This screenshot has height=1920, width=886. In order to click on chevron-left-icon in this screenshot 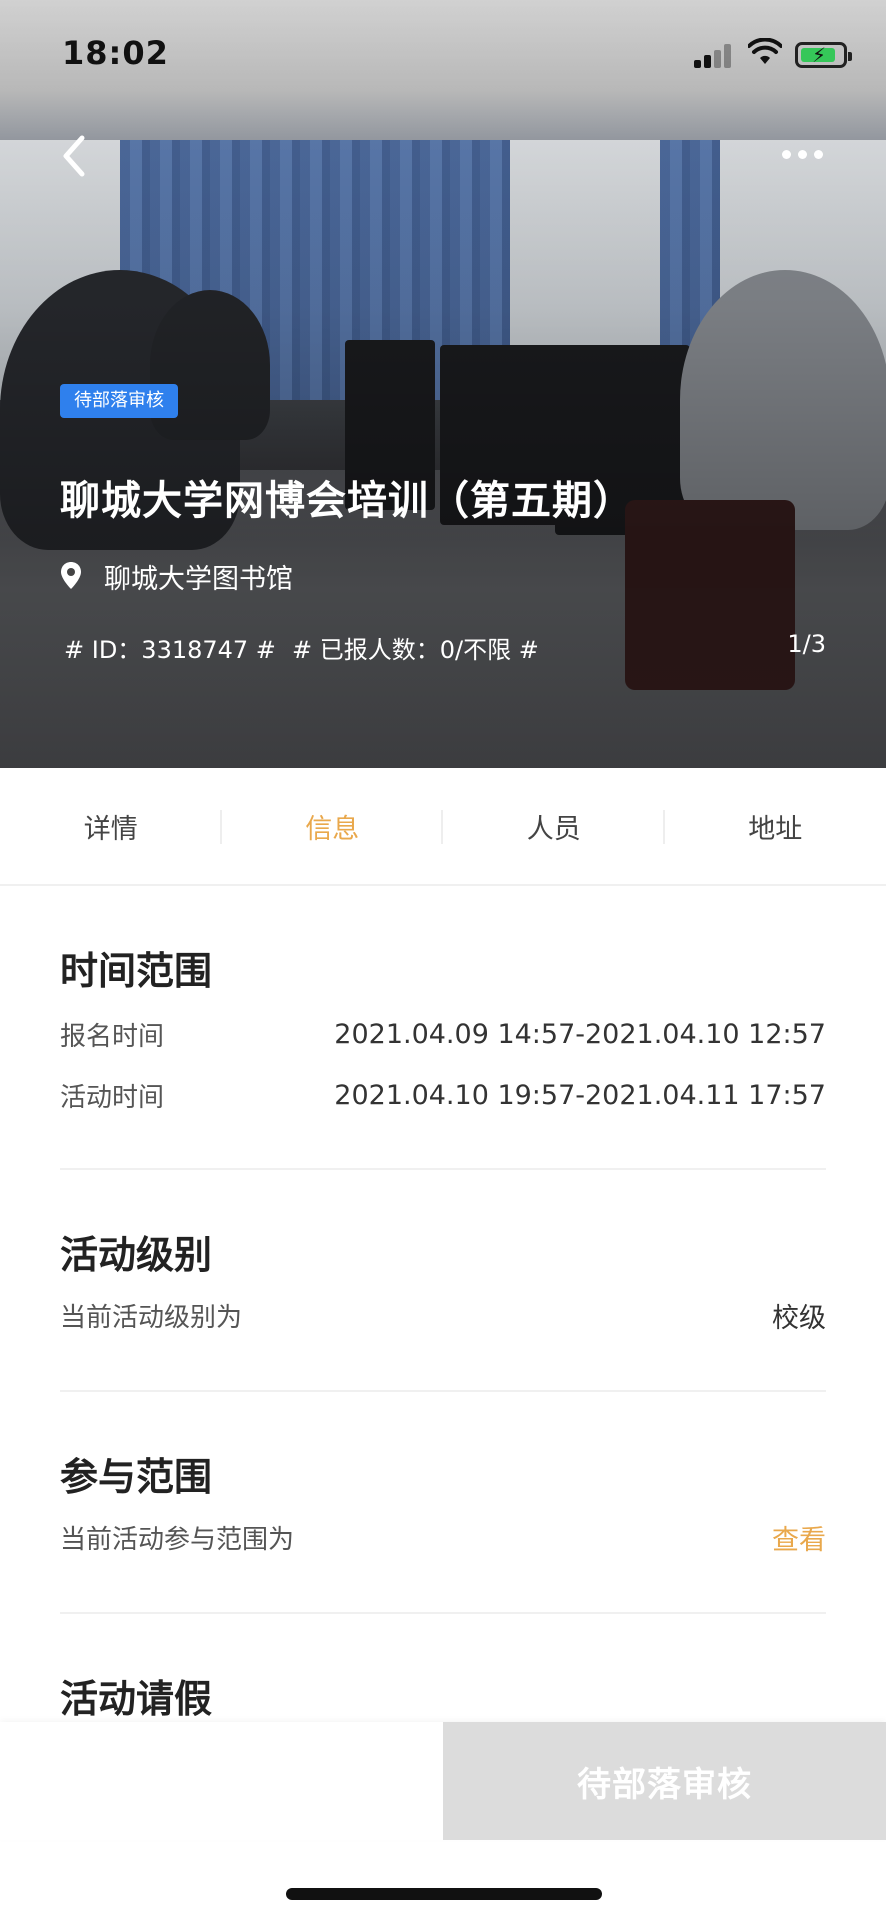, I will do `click(74, 156)`.